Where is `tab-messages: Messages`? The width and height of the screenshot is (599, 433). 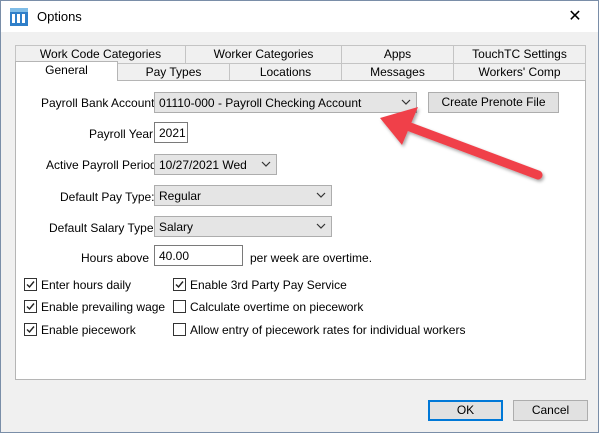
tab-messages: Messages is located at coordinates (397, 72).